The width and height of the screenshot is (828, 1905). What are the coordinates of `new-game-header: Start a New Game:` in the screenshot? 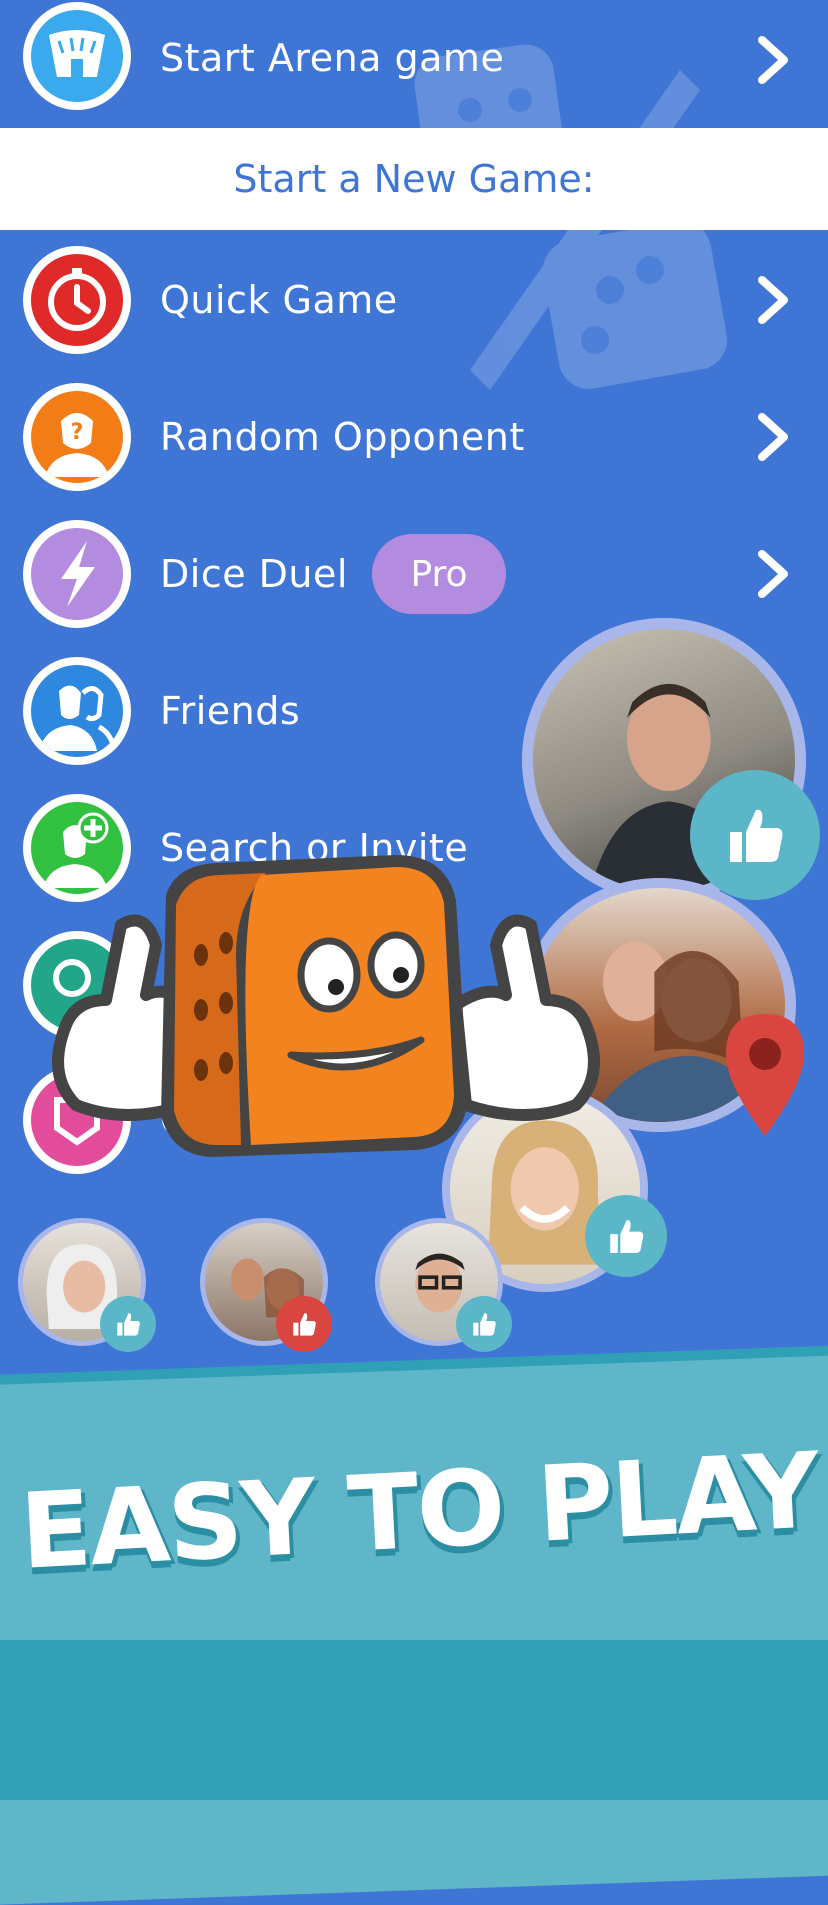 It's located at (414, 179).